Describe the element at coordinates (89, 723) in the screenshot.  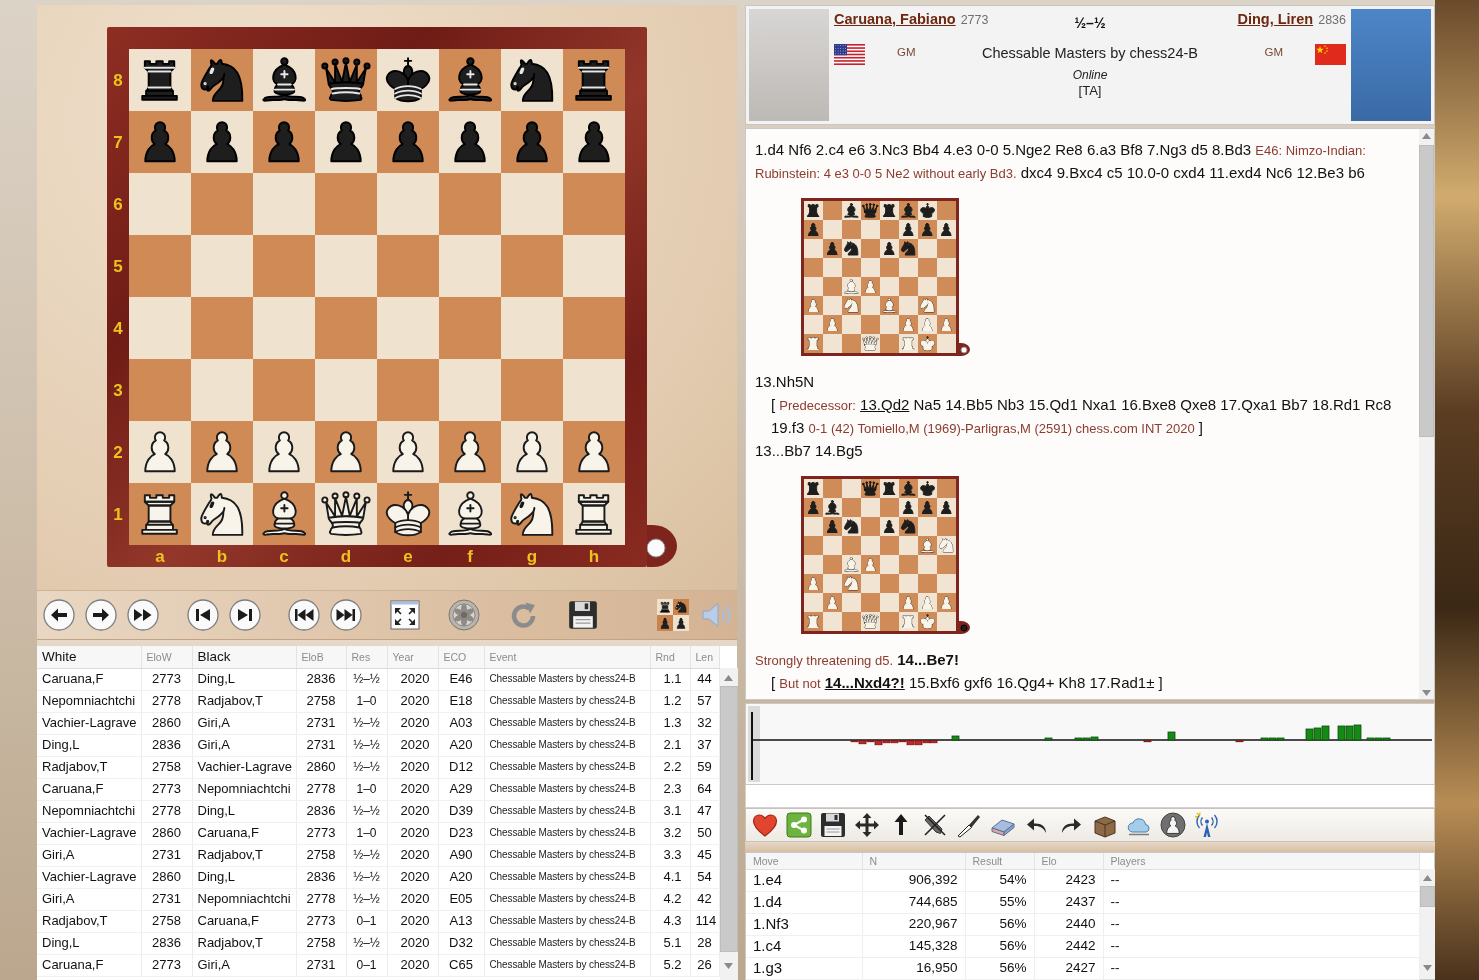
I see `table-cell: Vachier-Lagrave` at that location.